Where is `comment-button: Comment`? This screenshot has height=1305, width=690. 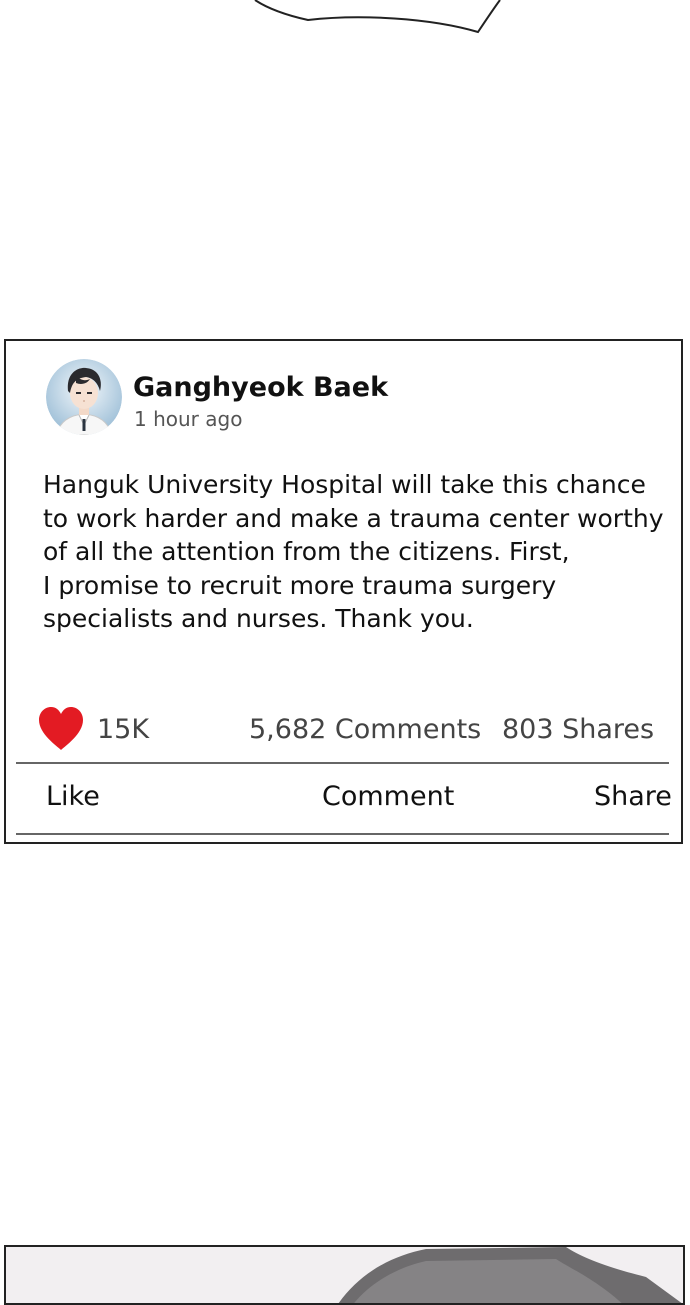
comment-button: Comment is located at coordinates (388, 796).